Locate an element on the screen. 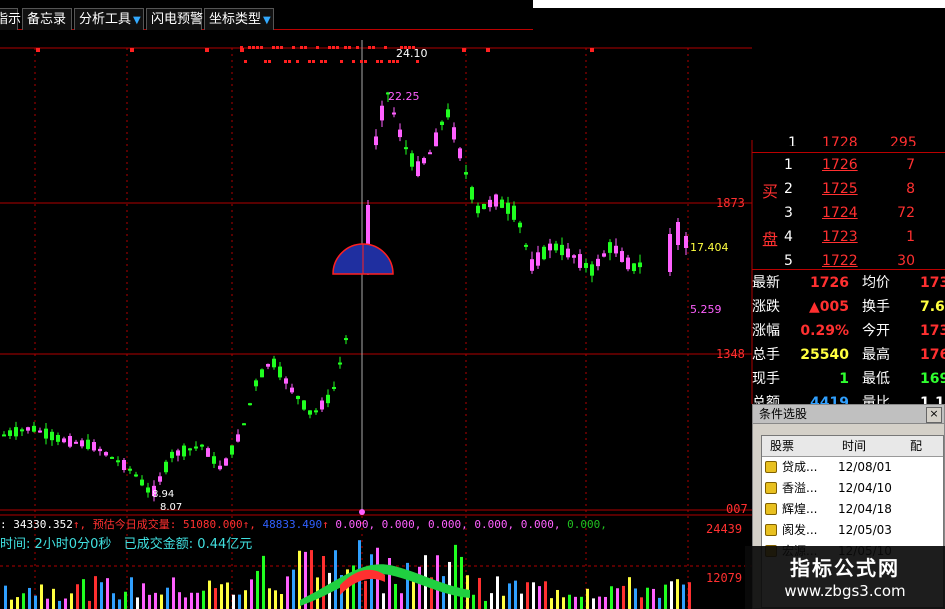  condition-list-item: 阂发... 12/05/03 is located at coordinates (852, 530).